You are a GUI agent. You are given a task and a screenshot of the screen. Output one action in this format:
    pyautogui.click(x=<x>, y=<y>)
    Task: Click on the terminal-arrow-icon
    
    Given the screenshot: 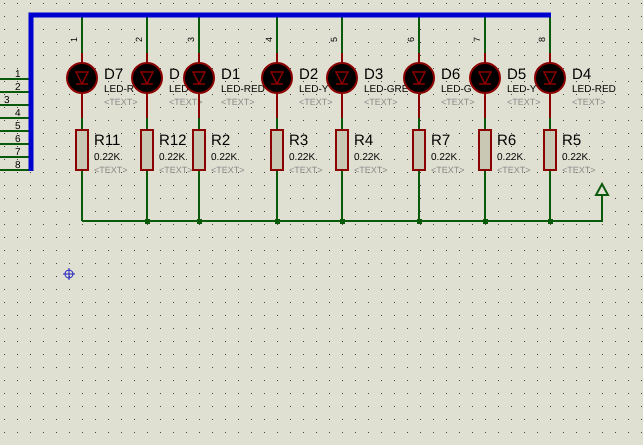 What is the action you would take?
    pyautogui.click(x=601, y=190)
    